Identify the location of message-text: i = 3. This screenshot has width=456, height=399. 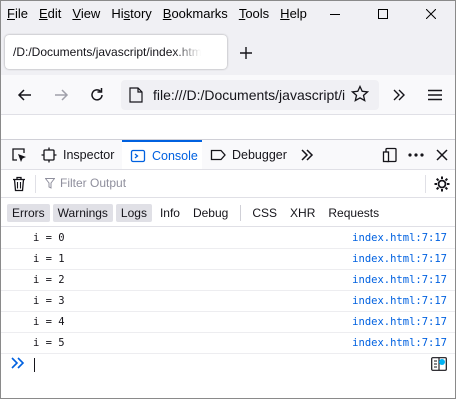
(49, 301).